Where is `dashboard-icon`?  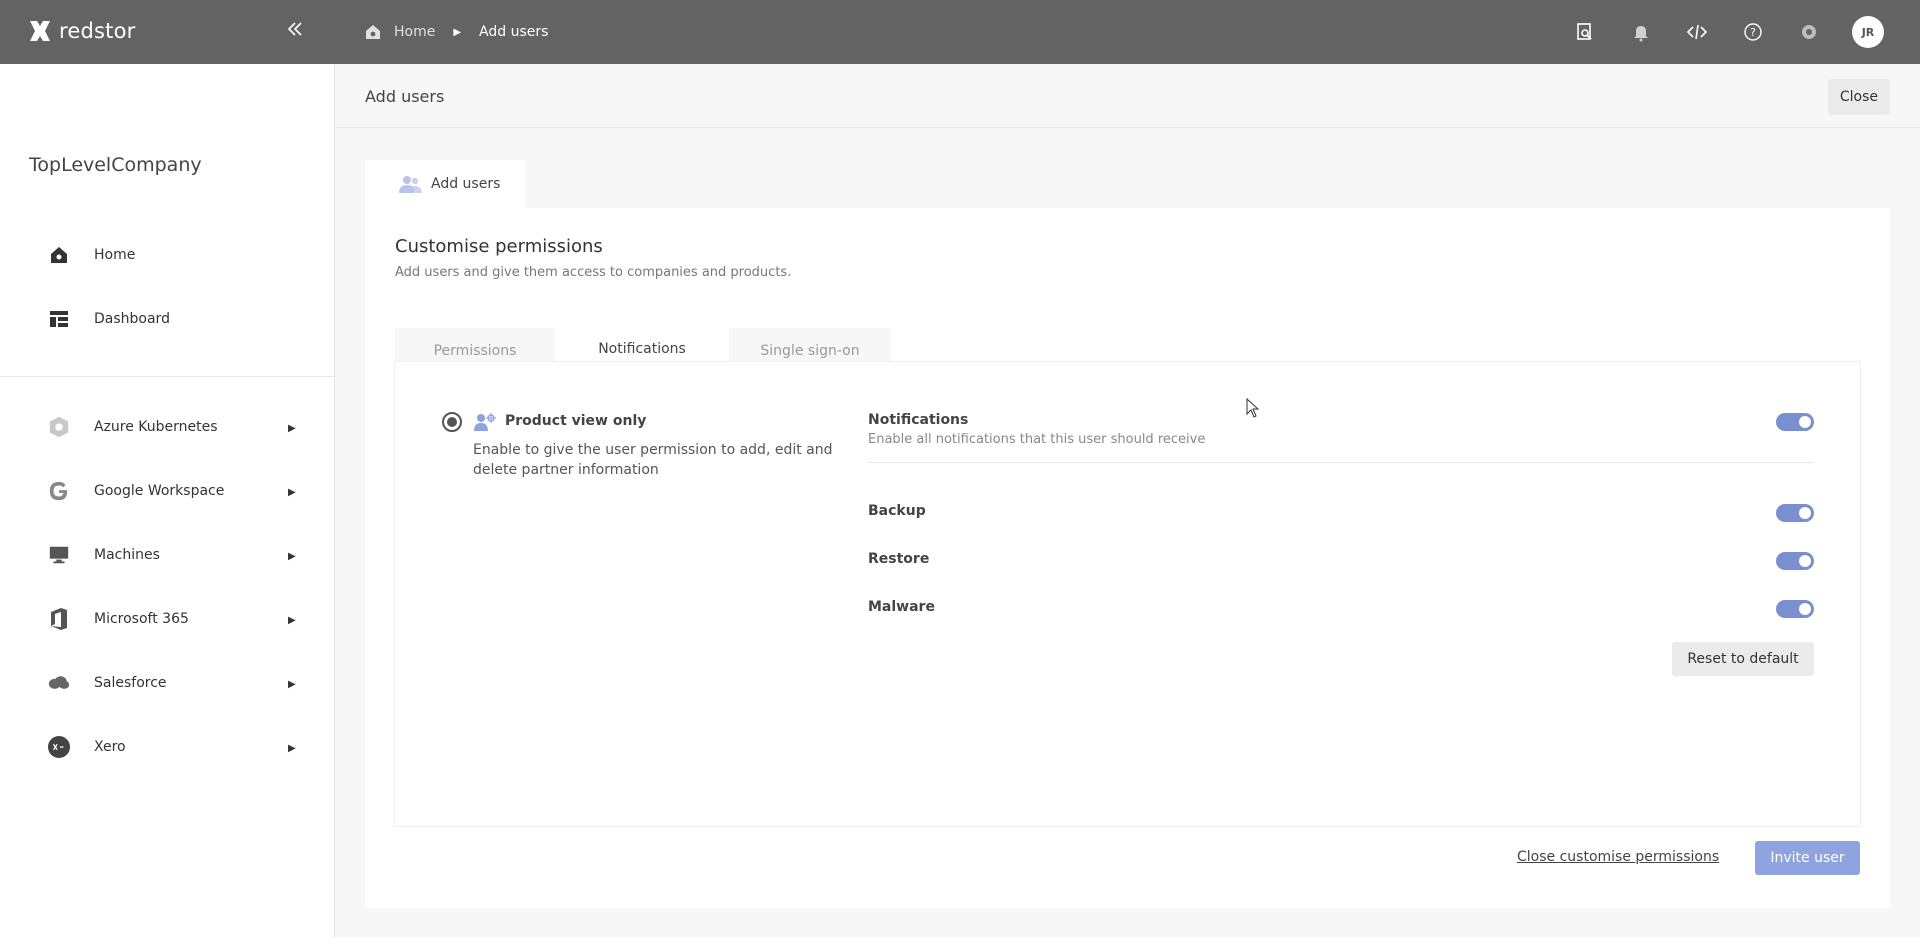
dashboard-icon is located at coordinates (59, 319).